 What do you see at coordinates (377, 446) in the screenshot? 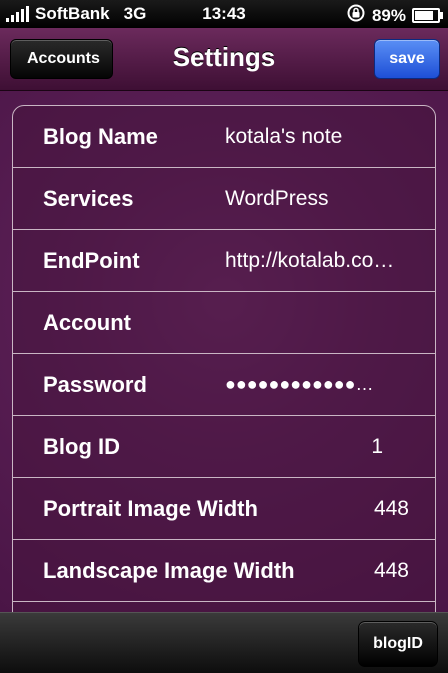
I see `row-value: 1` at bounding box center [377, 446].